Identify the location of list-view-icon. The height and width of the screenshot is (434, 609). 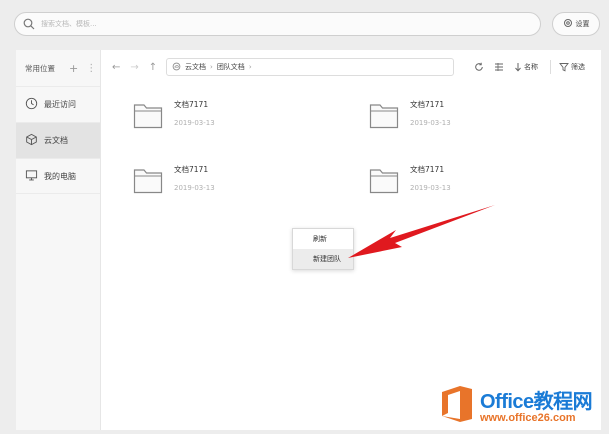
(499, 67).